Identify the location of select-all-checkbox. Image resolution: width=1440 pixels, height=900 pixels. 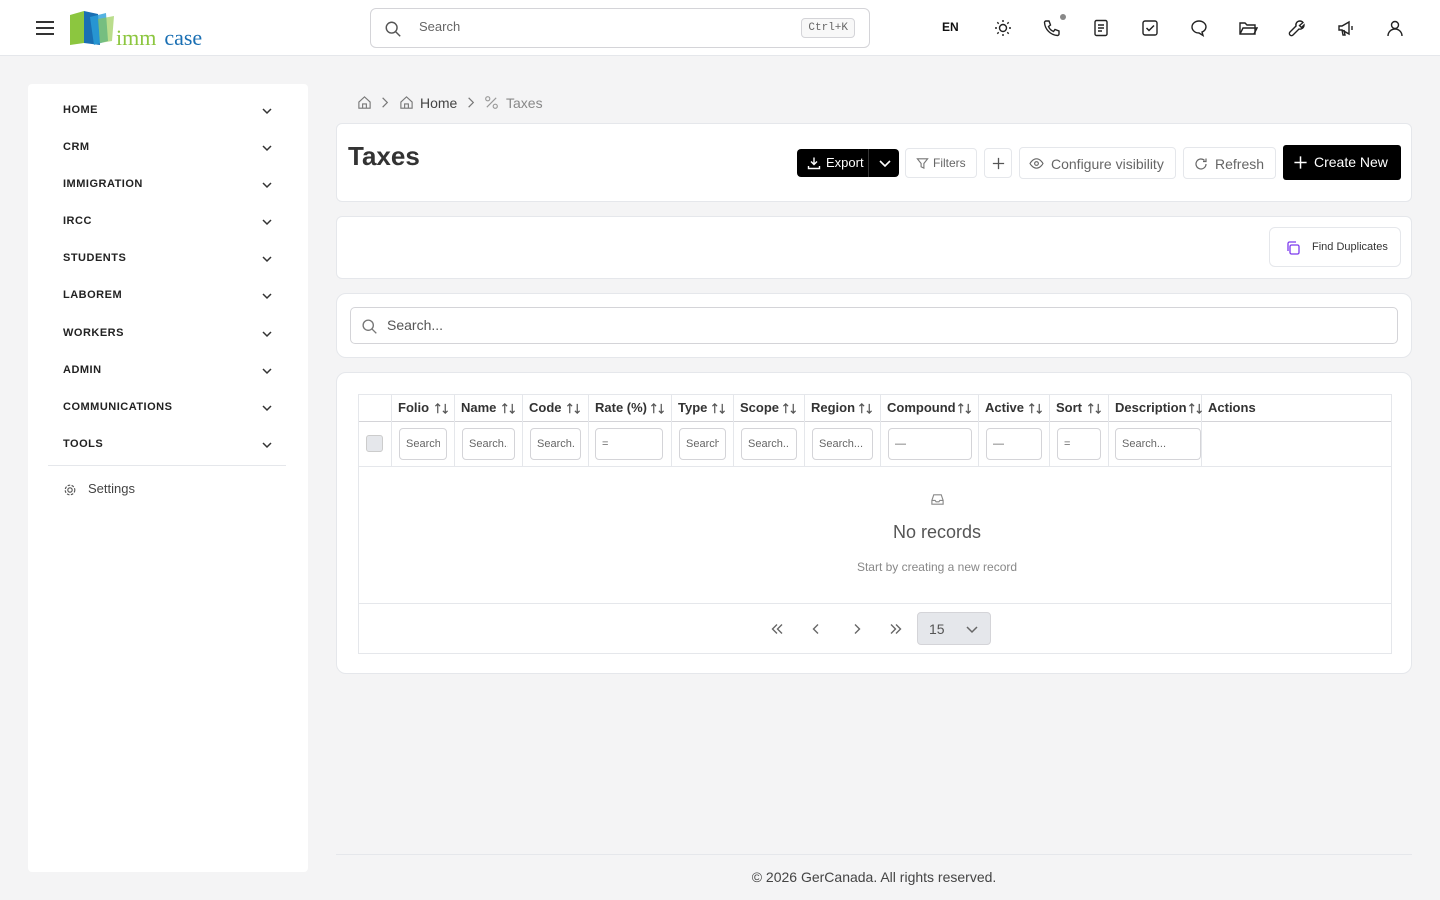
(374, 443).